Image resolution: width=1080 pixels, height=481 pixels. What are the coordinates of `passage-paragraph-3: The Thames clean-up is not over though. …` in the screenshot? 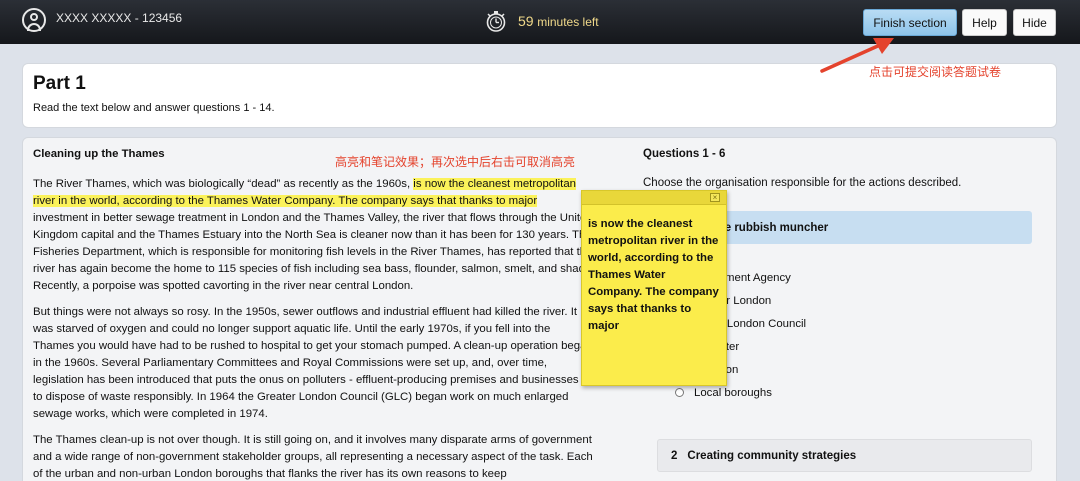 It's located at (313, 456).